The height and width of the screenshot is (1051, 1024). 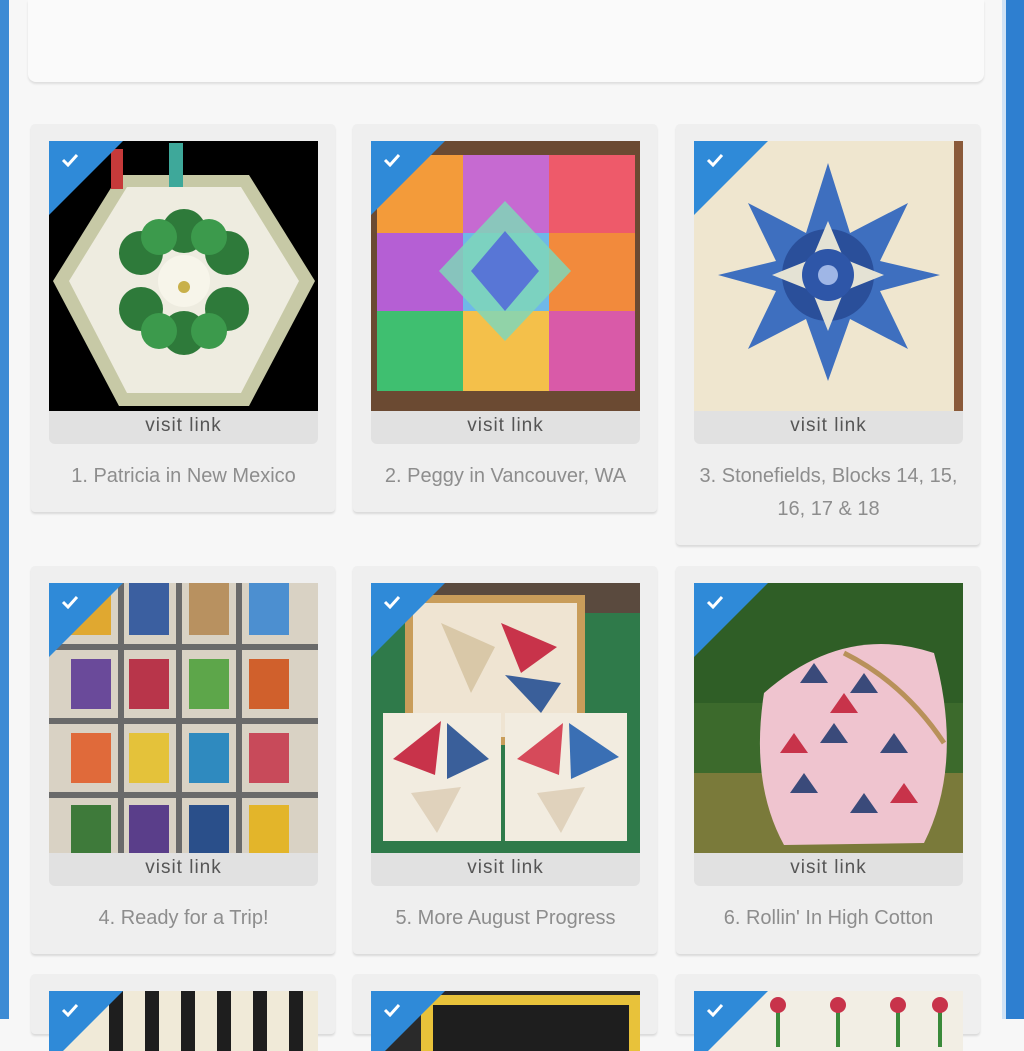 I want to click on gallery-card: visit link 5. More August Progress, so click(x=505, y=760).